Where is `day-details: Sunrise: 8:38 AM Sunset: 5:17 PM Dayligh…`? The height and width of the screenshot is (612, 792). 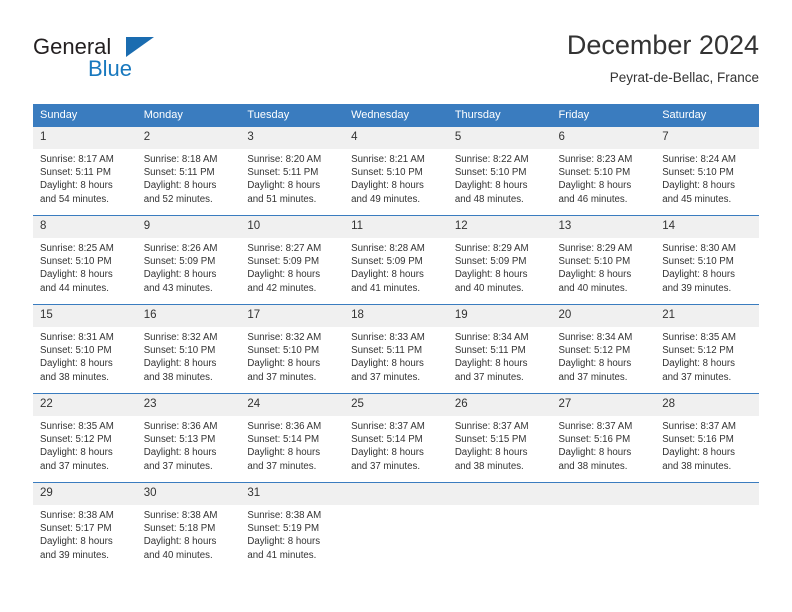 day-details: Sunrise: 8:38 AM Sunset: 5:17 PM Dayligh… is located at coordinates (85, 533).